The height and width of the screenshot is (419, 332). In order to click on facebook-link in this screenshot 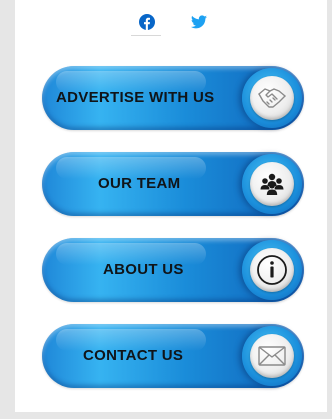, I will do `click(147, 22)`.